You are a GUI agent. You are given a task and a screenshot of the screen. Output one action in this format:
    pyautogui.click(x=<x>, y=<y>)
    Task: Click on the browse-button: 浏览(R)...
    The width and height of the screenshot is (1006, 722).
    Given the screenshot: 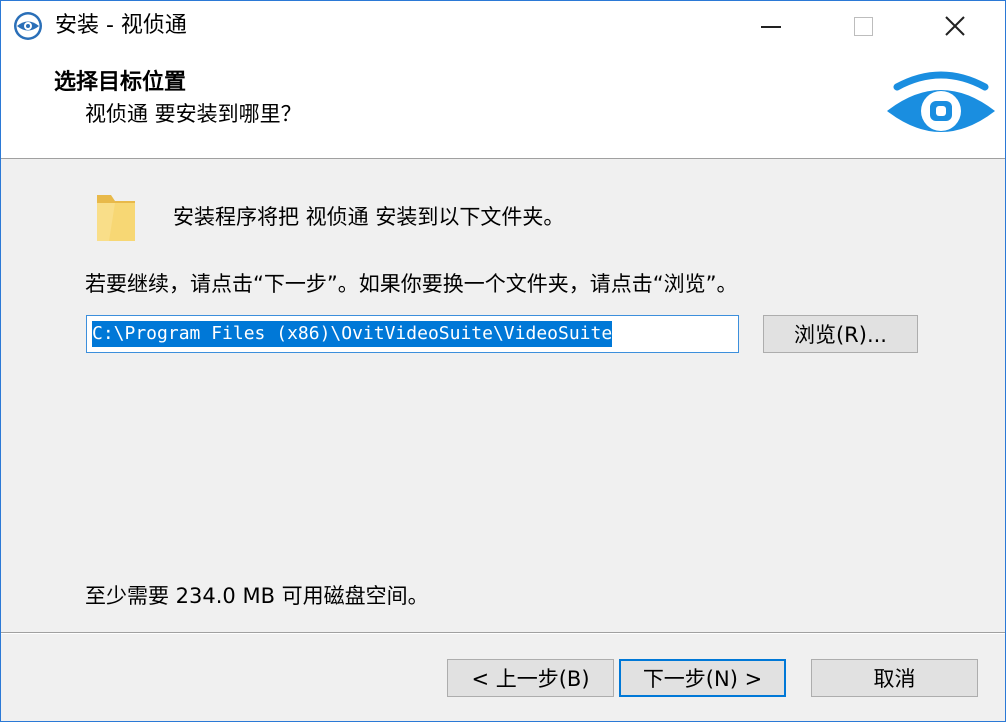 What is the action you would take?
    pyautogui.click(x=840, y=334)
    